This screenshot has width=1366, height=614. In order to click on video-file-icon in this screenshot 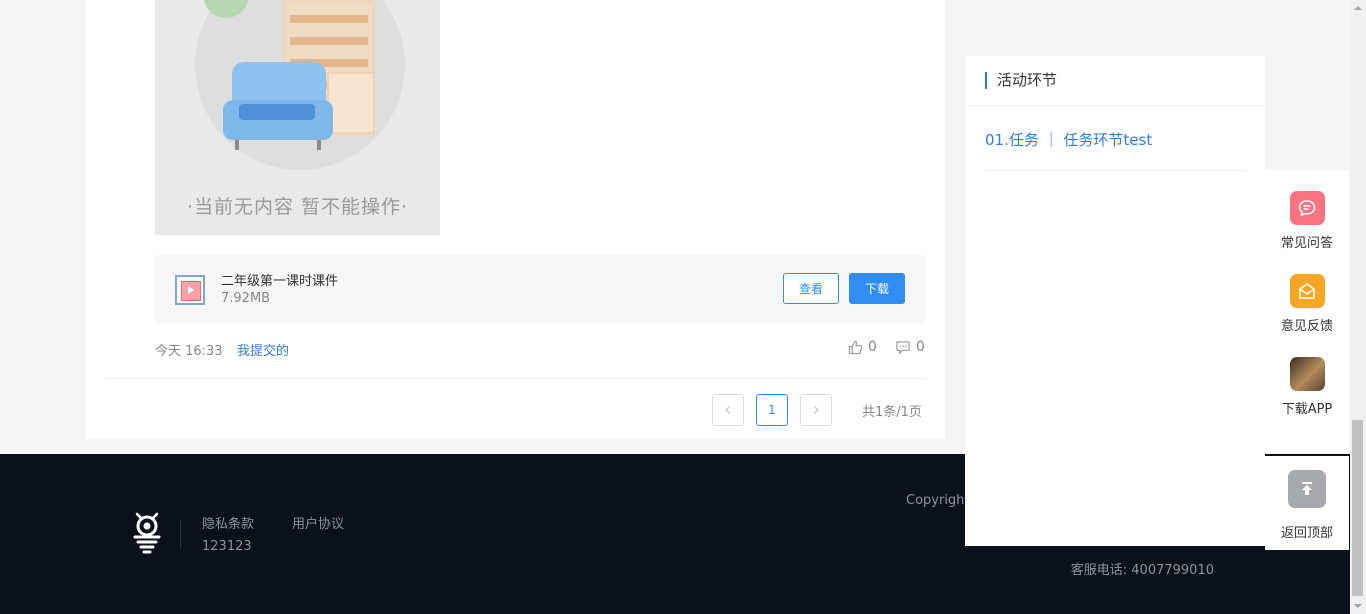, I will do `click(190, 290)`.